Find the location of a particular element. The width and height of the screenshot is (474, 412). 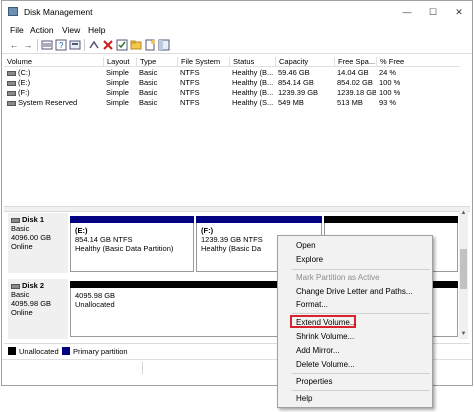

percent-free-cell: 24 % is located at coordinates (388, 72).